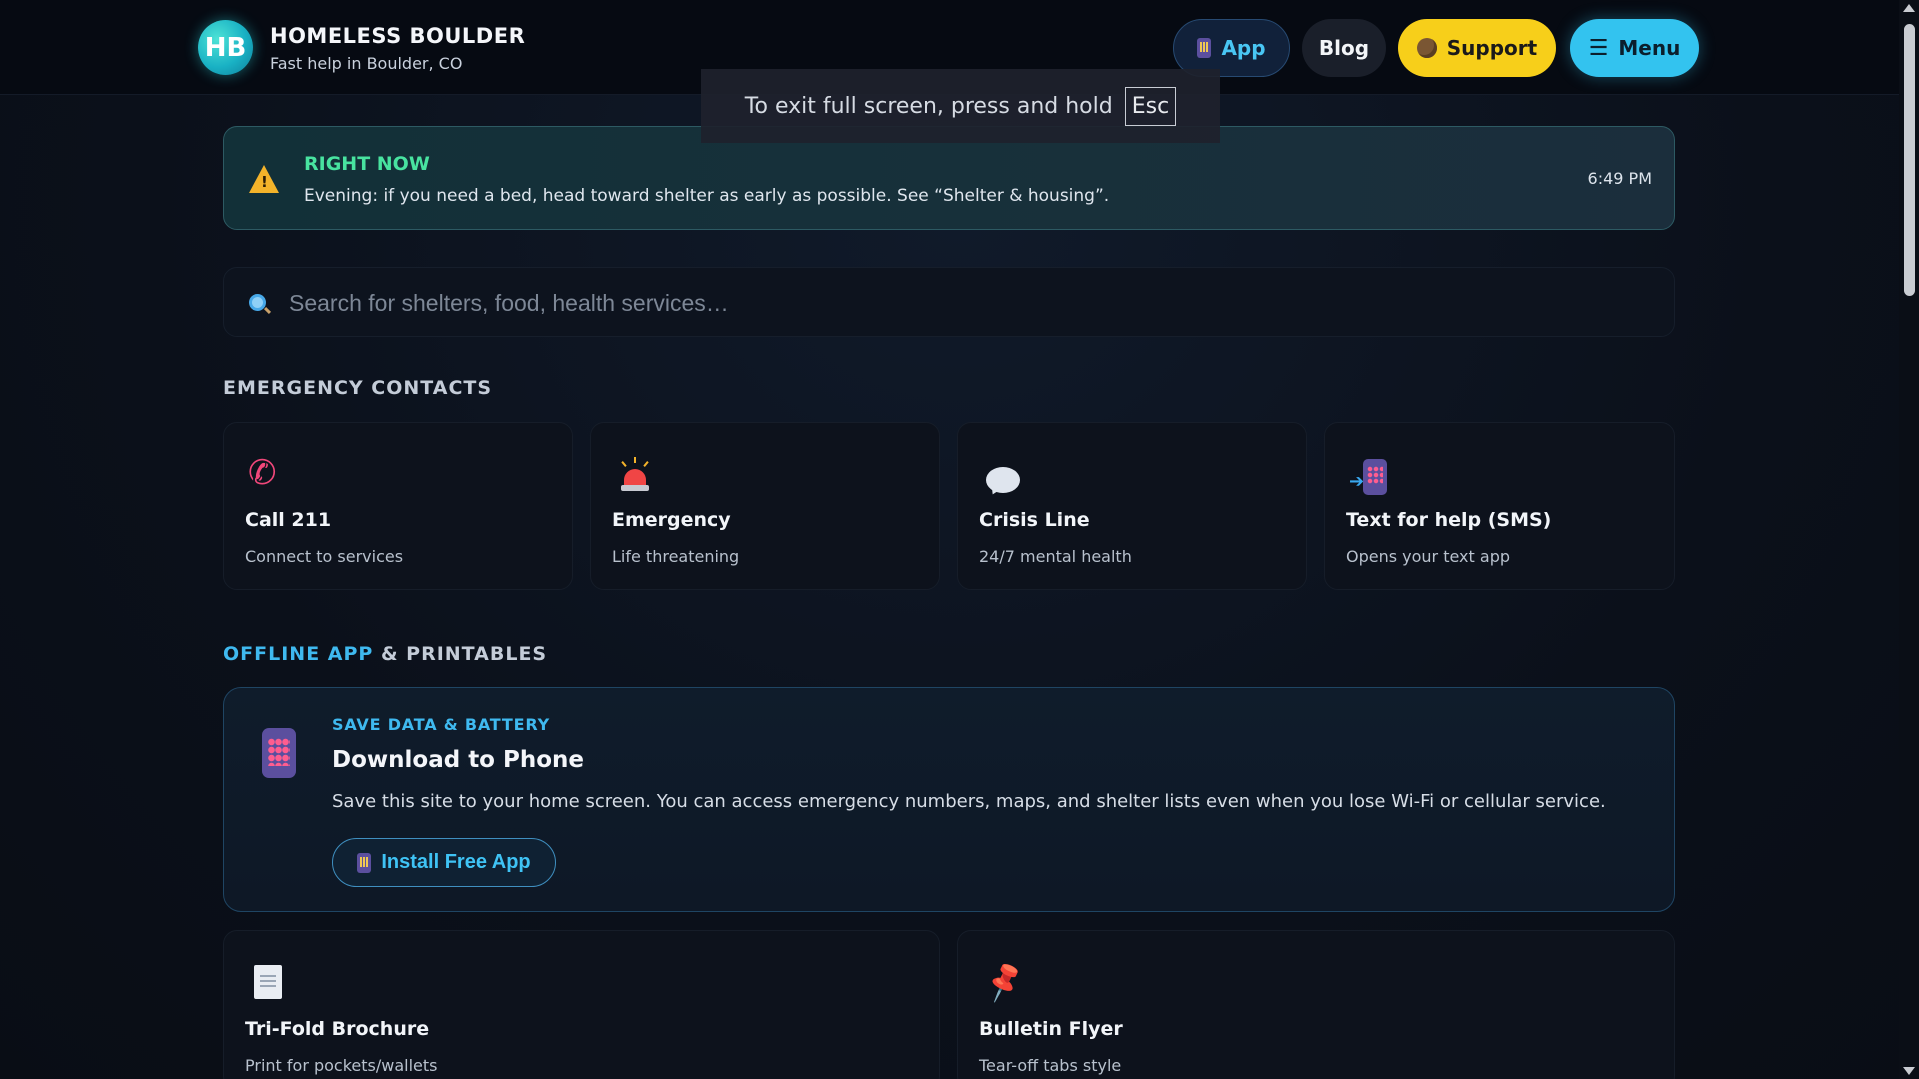  What do you see at coordinates (441, 724) in the screenshot?
I see `promo-eyebrow: SAVE DATA & BATTERY` at bounding box center [441, 724].